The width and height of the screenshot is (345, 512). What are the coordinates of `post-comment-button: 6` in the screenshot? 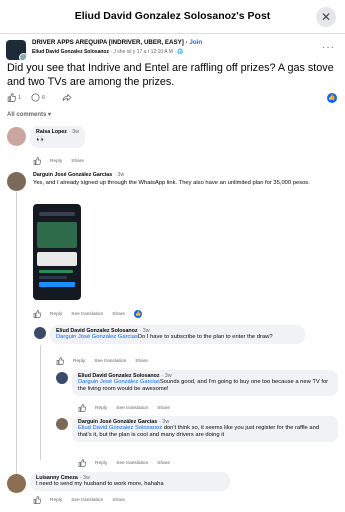 It's located at (38, 97).